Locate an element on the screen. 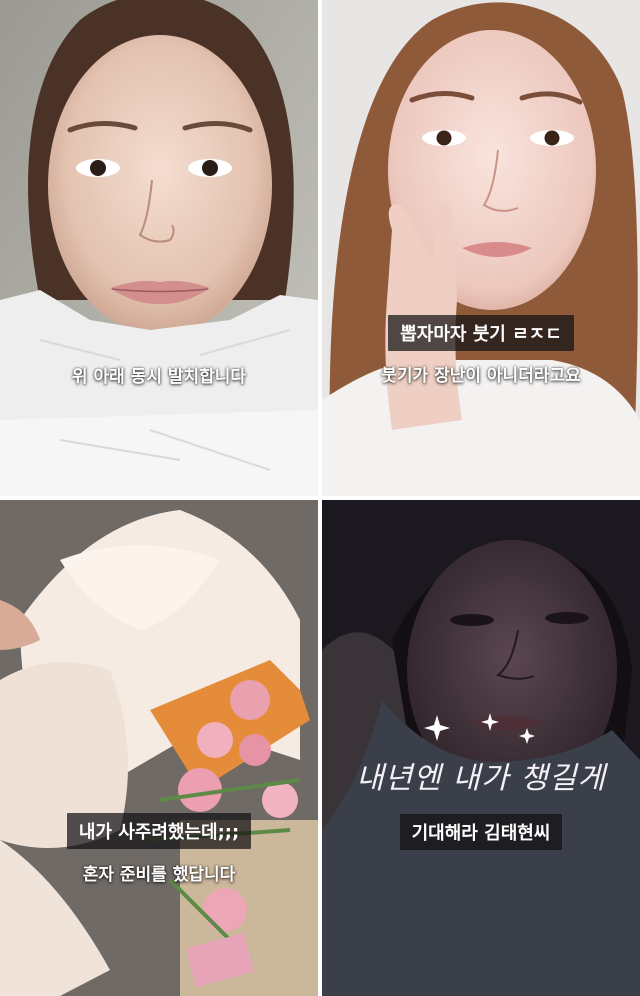 This screenshot has width=640, height=996. caption-line: 내가 사주려했는데;;; is located at coordinates (159, 831).